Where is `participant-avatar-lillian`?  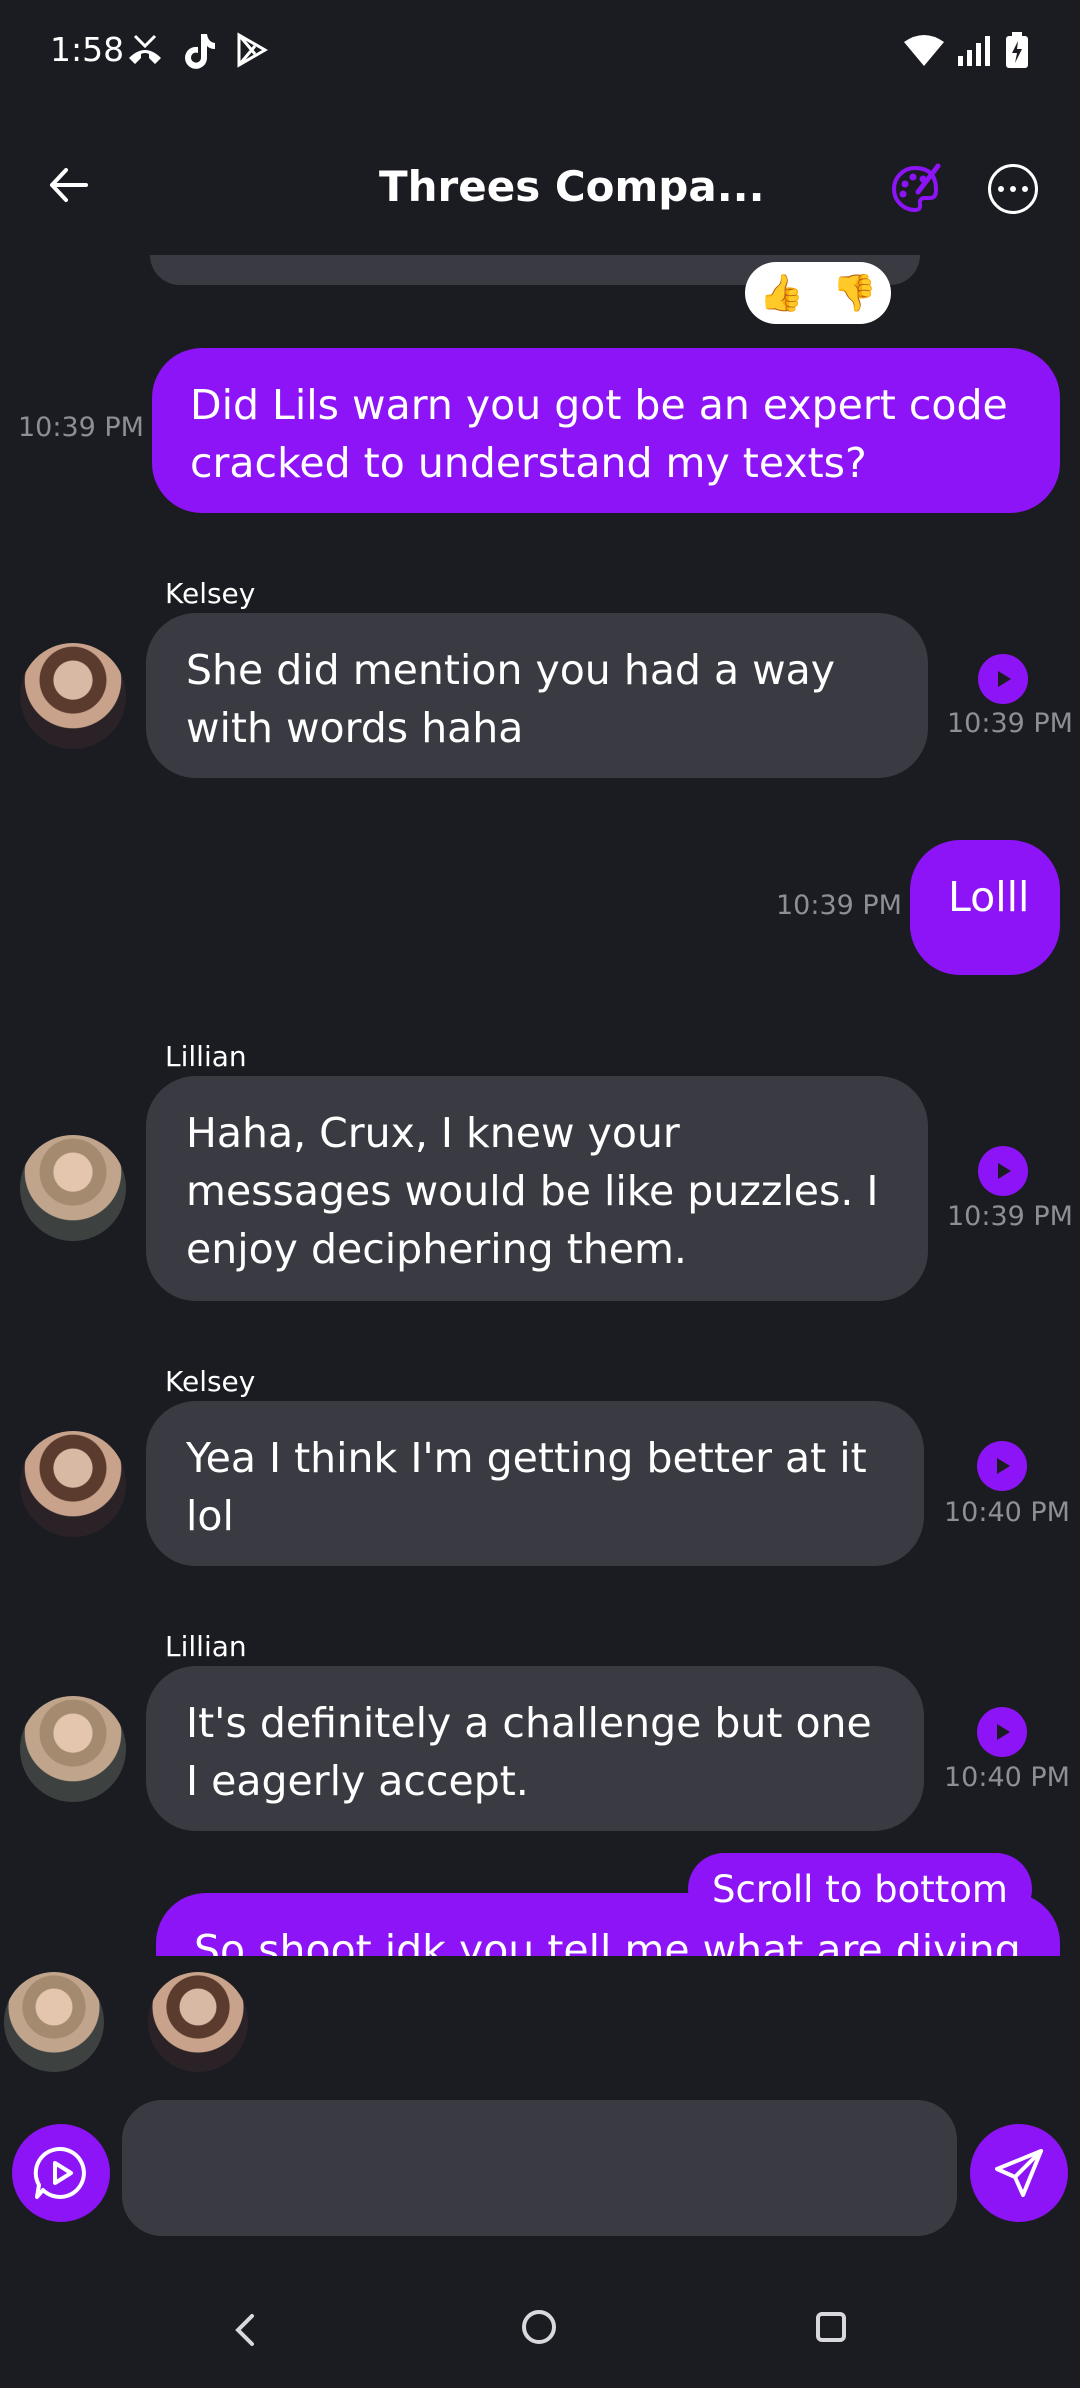 participant-avatar-lillian is located at coordinates (54, 2022).